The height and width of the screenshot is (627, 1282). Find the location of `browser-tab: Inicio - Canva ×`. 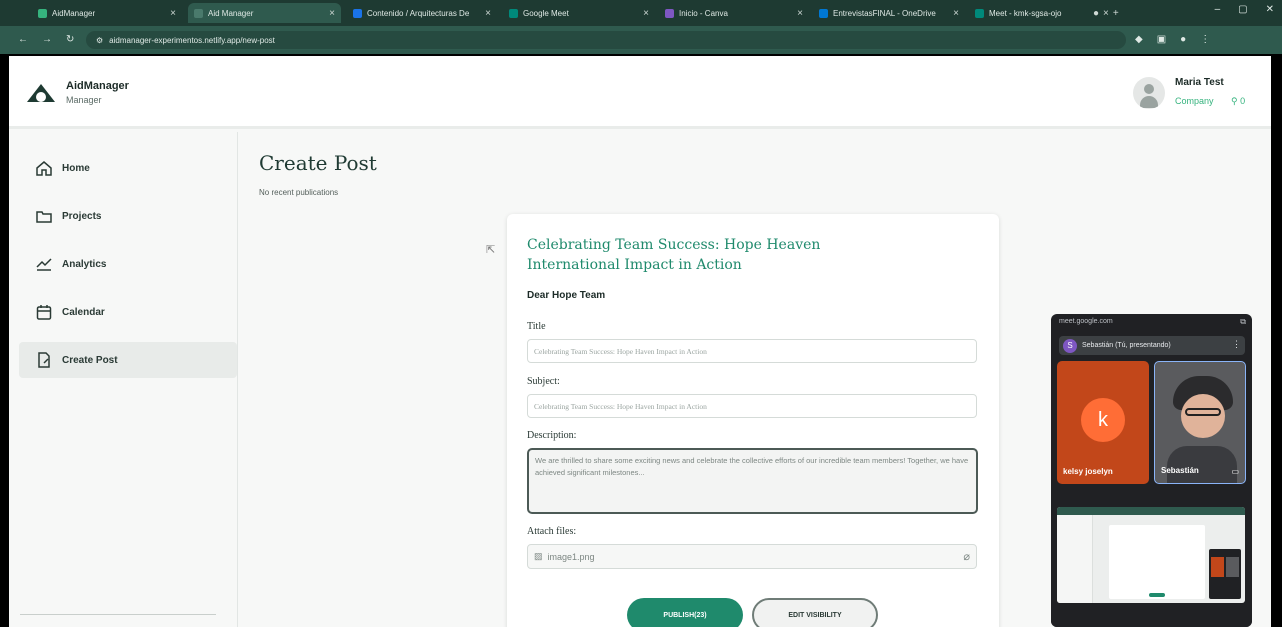

browser-tab: Inicio - Canva × is located at coordinates (734, 13).